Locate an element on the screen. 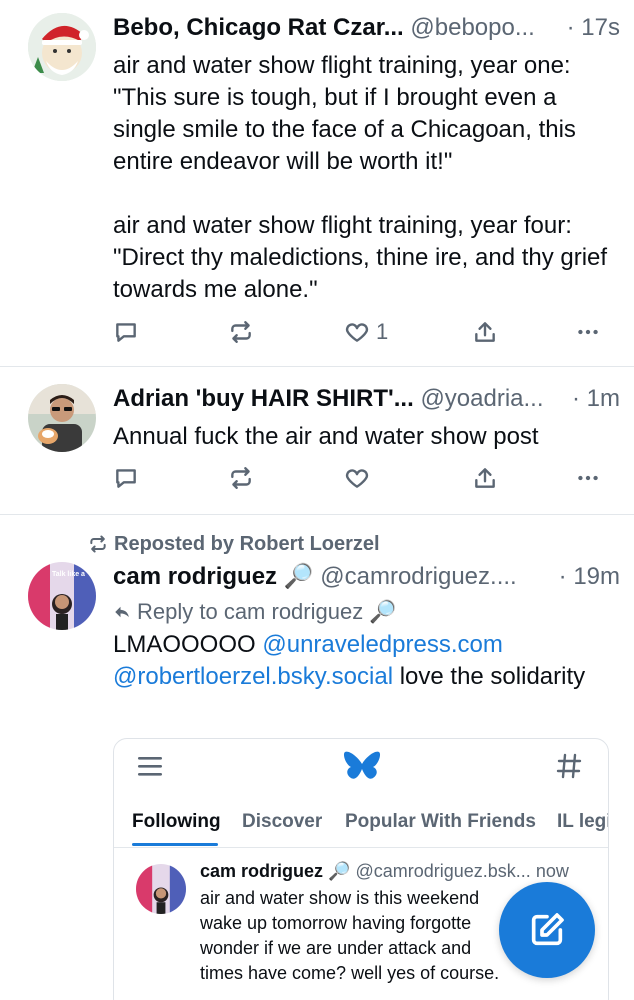 Image resolution: width=634 pixels, height=1000 pixels. hashtag-icon is located at coordinates (569, 766).